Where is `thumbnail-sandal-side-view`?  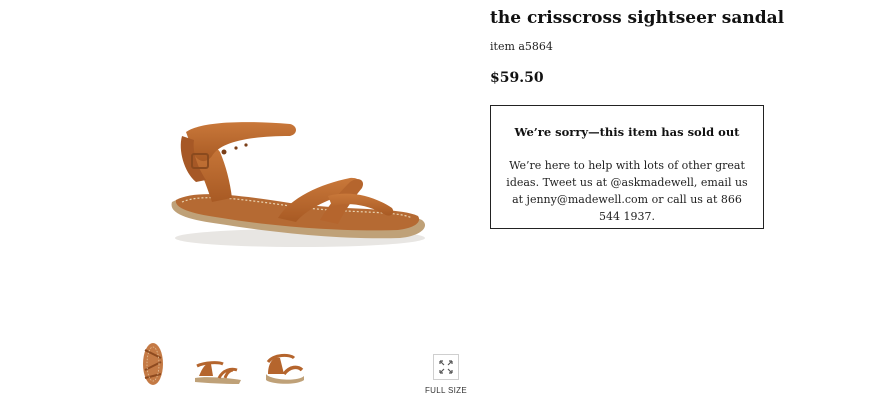
thumbnail-sandal-side-view is located at coordinates (218, 364).